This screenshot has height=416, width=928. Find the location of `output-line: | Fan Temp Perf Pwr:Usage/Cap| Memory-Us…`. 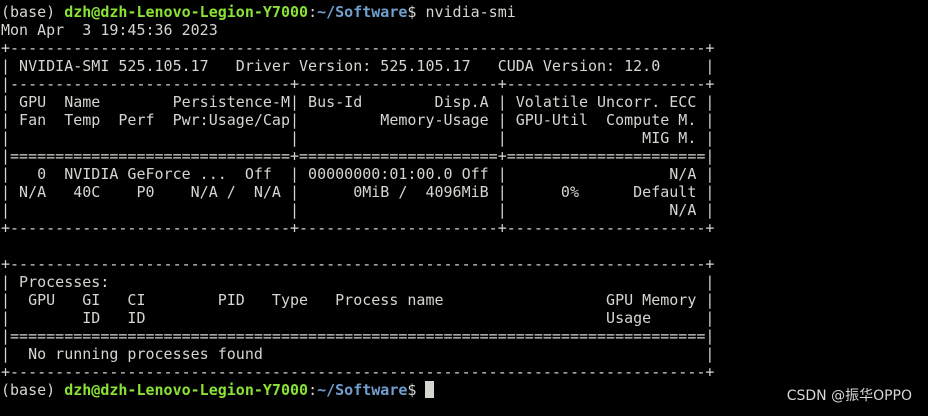

output-line: | Fan Temp Perf Pwr:Usage/Cap| Memory-Us… is located at coordinates (358, 120).